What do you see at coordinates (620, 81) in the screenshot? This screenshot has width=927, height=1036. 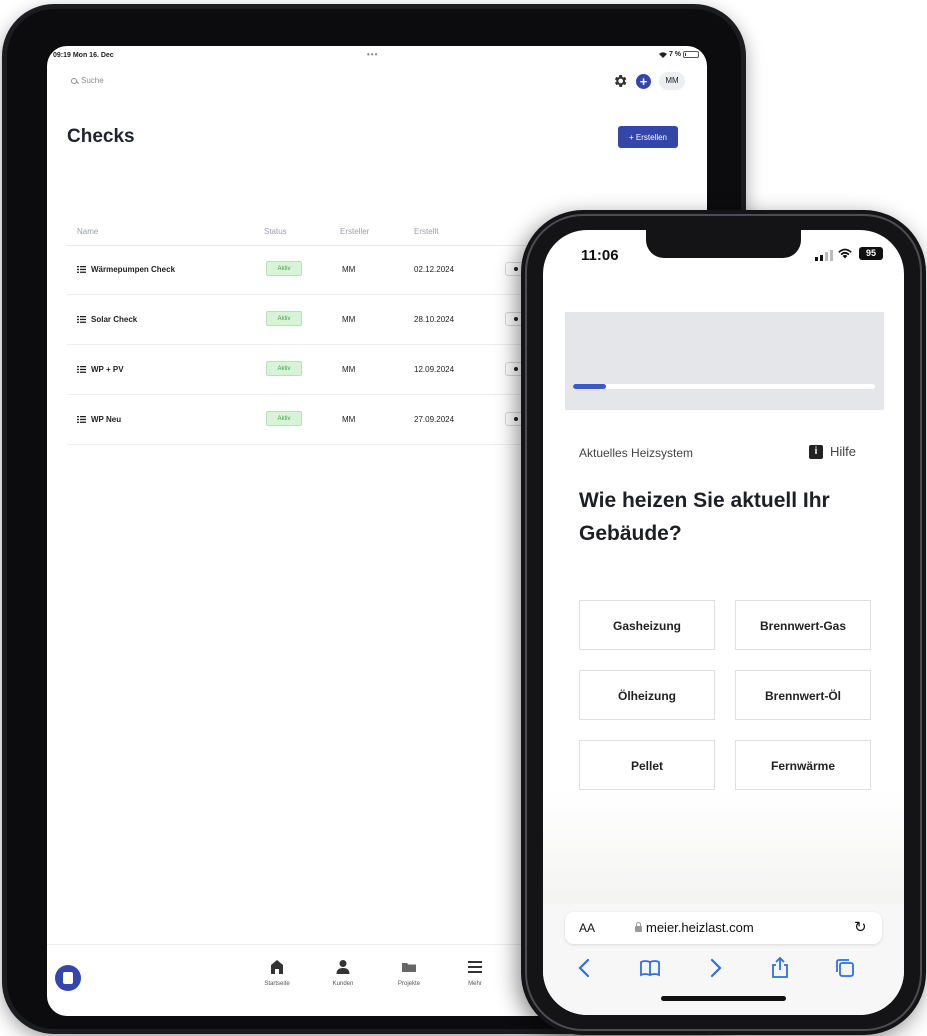 I see `gear-icon` at bounding box center [620, 81].